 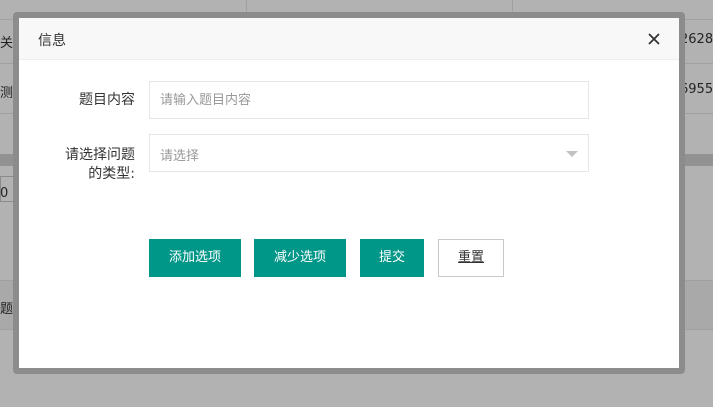 I want to click on submit-button: 提交, so click(x=392, y=258).